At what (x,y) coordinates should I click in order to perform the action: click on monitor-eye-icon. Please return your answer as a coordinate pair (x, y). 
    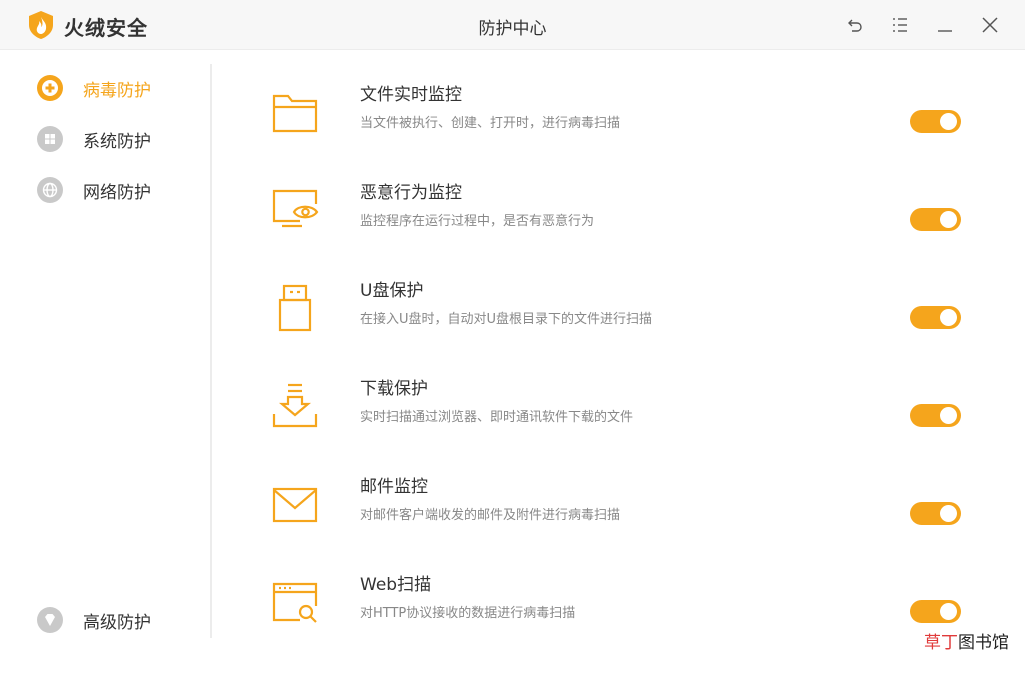
    Looking at the image, I should click on (295, 208).